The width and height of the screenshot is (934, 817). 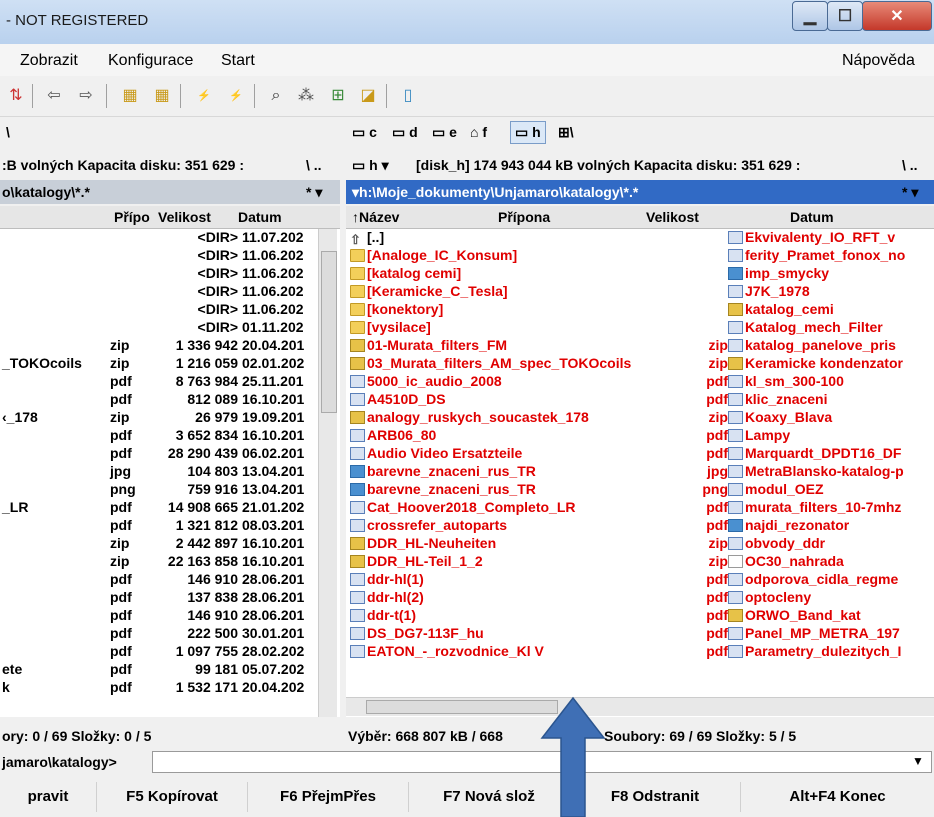 What do you see at coordinates (130, 96) in the screenshot?
I see `pack-icon: ▦` at bounding box center [130, 96].